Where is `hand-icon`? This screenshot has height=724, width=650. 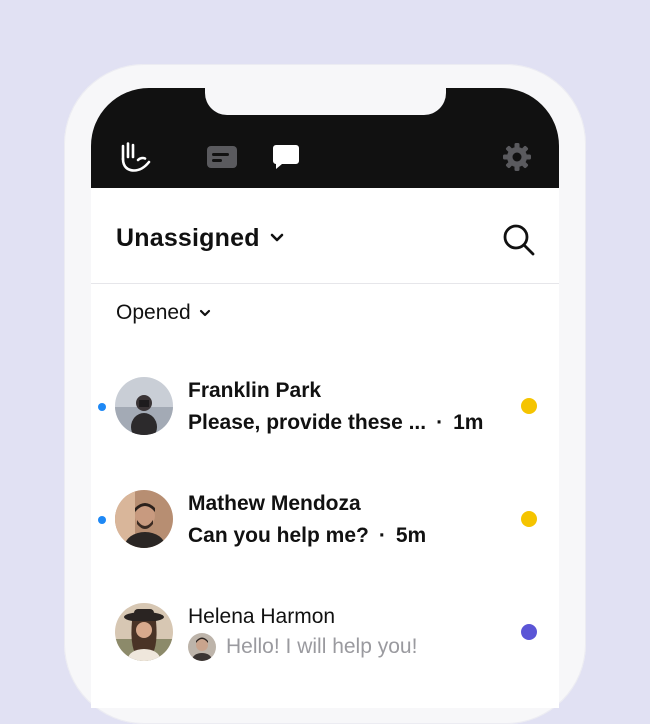 hand-icon is located at coordinates (134, 157).